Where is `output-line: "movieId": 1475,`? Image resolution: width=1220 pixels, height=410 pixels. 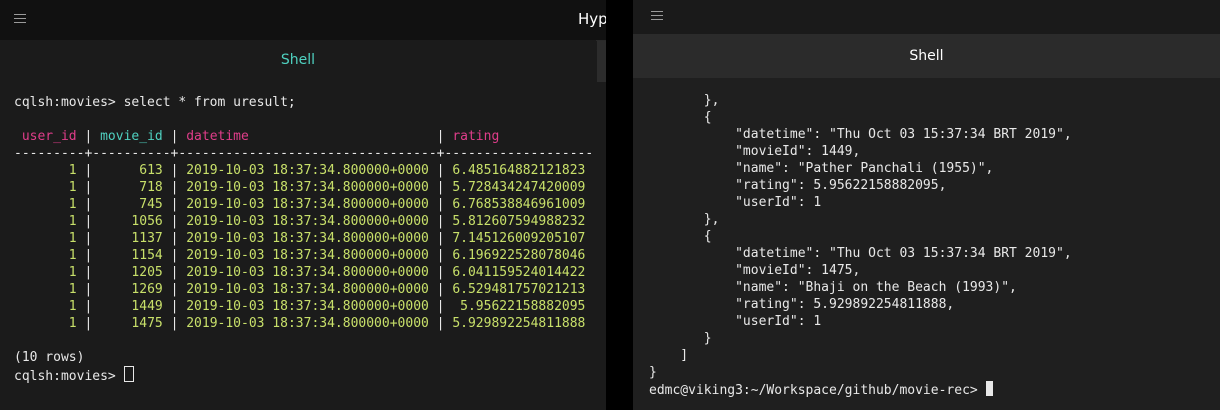 output-line: "movieId": 1475, is located at coordinates (934, 270).